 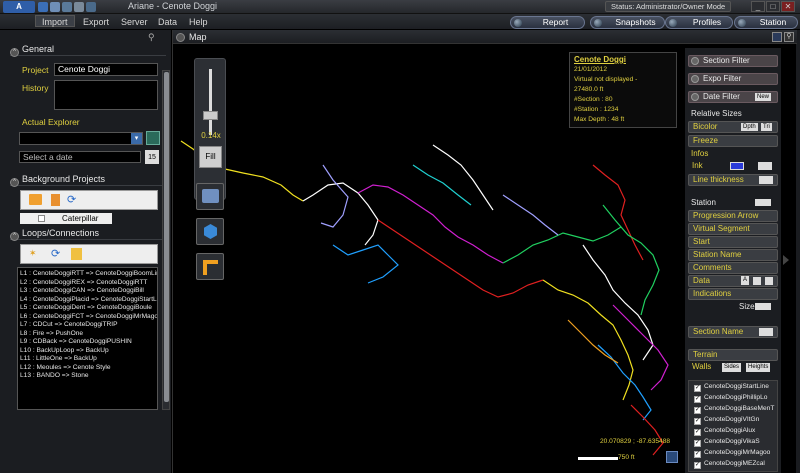 What do you see at coordinates (79, 7) in the screenshot?
I see `settings-icon` at bounding box center [79, 7].